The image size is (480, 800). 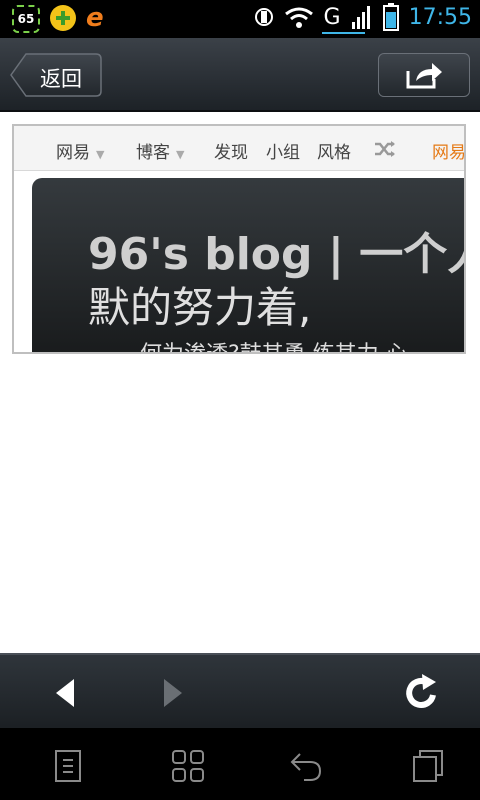 I want to click on browser-e-icon: e, so click(x=95, y=18).